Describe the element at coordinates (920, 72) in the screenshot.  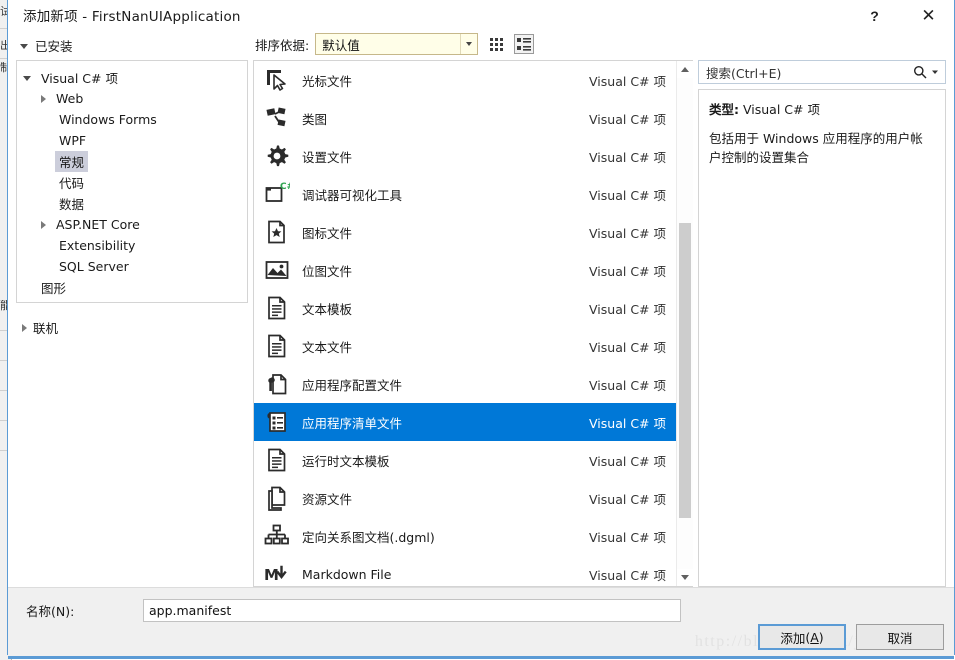
I see `search-icon` at that location.